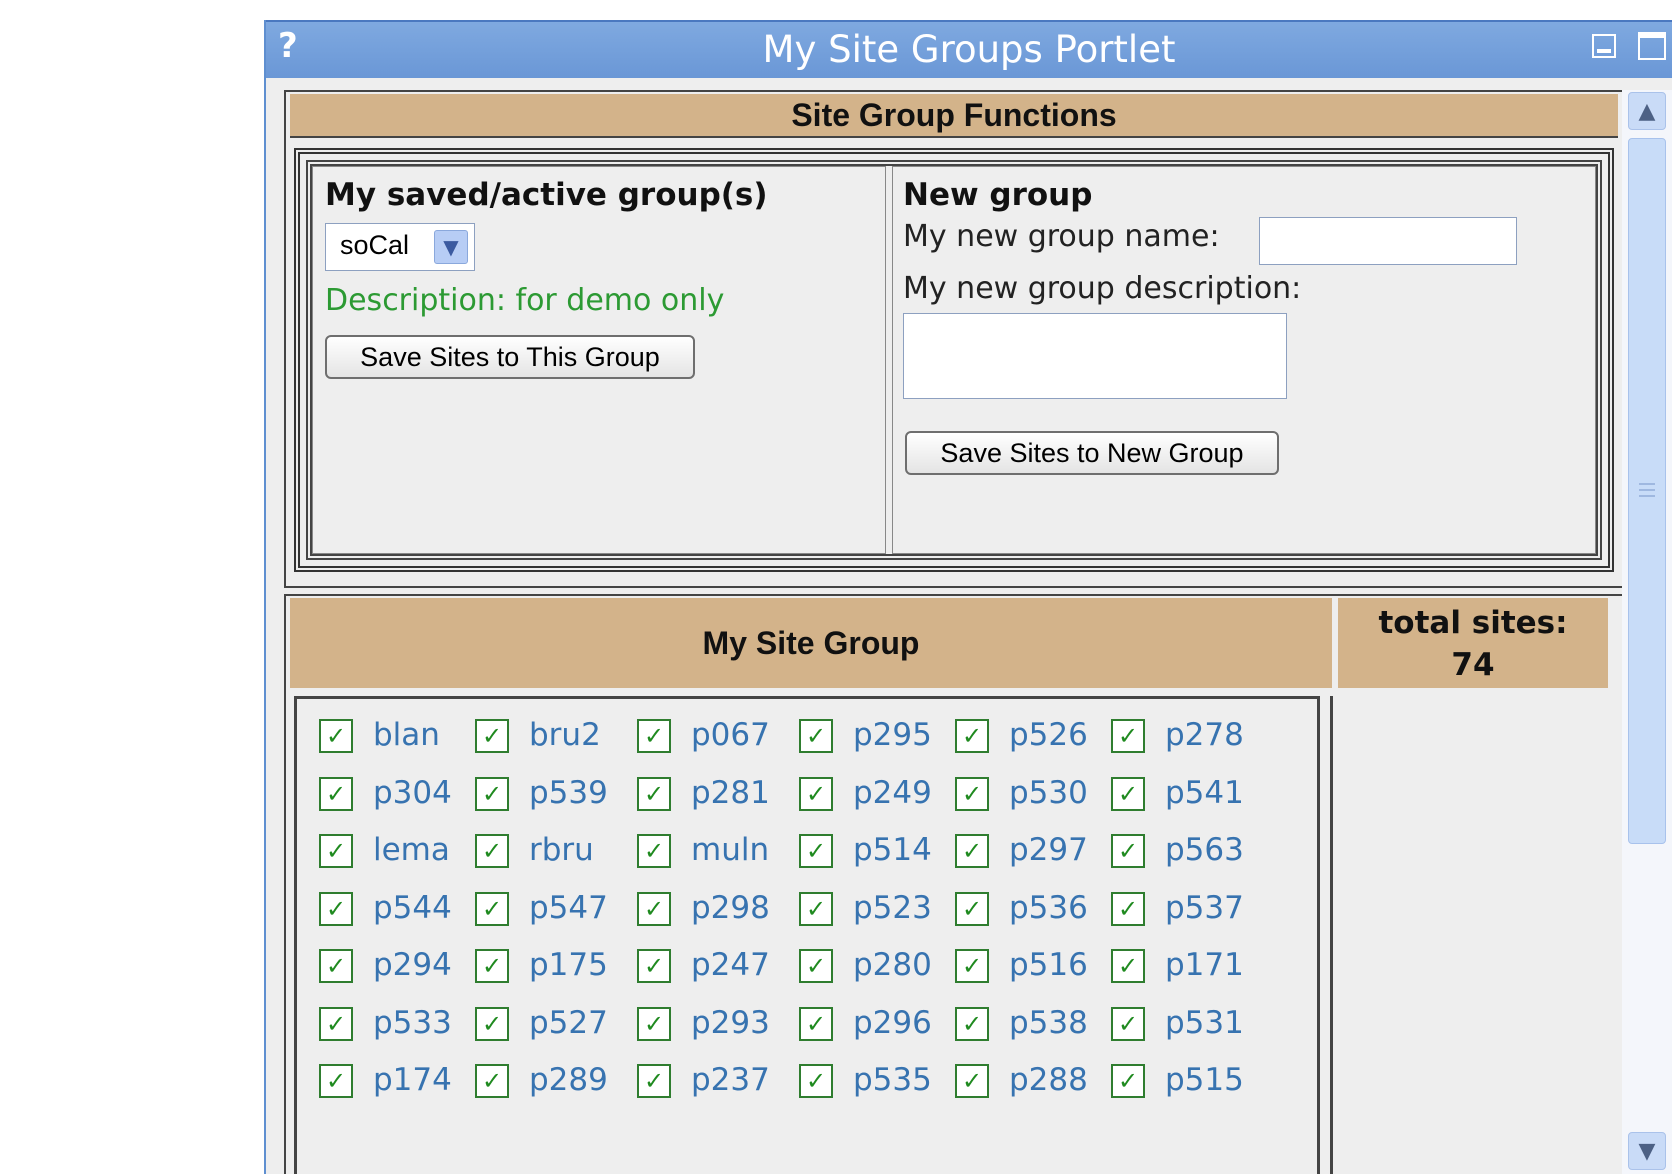 The image size is (1672, 1174). I want to click on site-item: ✓ p295, so click(871, 737).